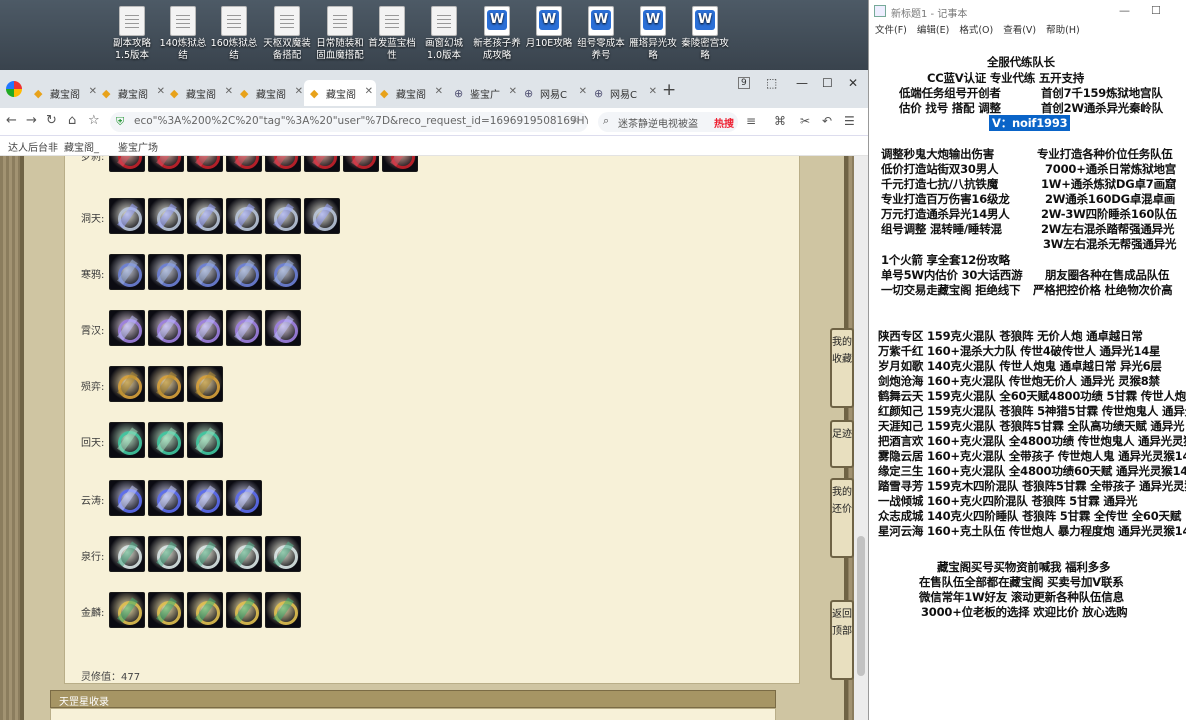  Describe the element at coordinates (771, 83) in the screenshot. I see `pin-icon: ⬚` at that location.